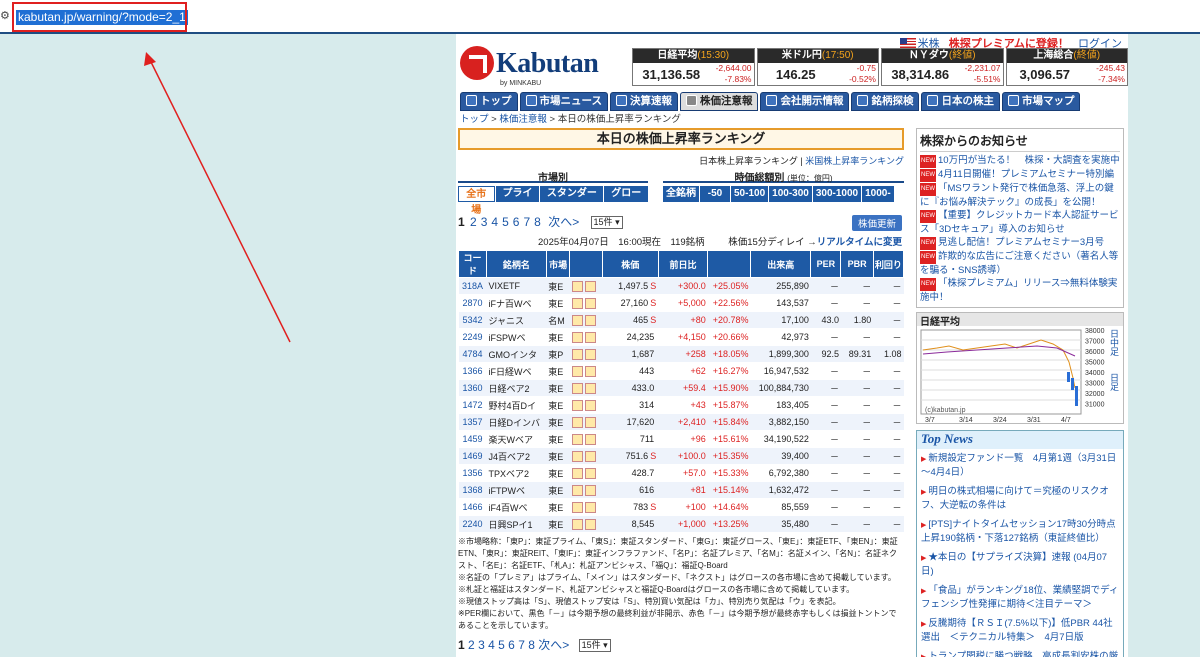 This screenshot has width=1200, height=657. Describe the element at coordinates (516, 354) in the screenshot. I see `stock-name: GMOインタ` at that location.